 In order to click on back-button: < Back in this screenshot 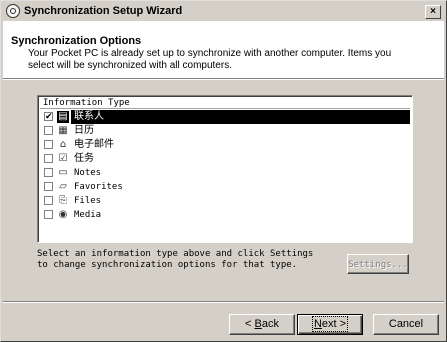, I will do `click(262, 324)`.